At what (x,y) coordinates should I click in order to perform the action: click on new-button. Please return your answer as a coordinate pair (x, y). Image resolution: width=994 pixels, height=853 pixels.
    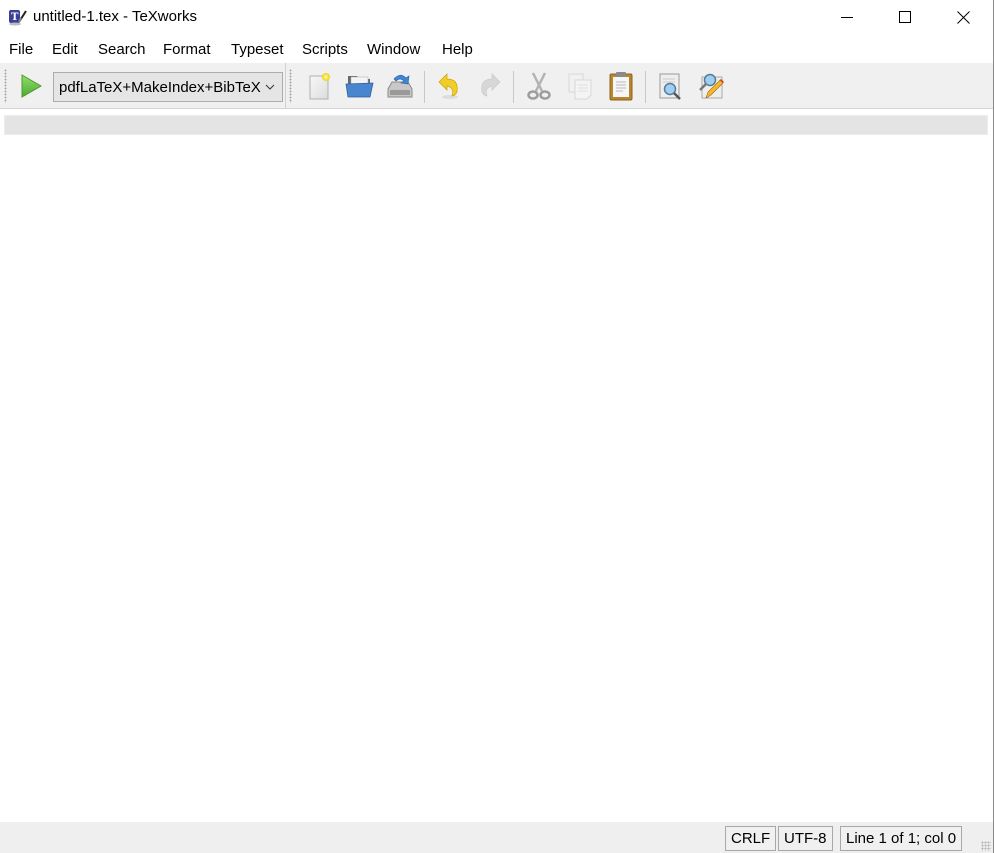
    Looking at the image, I should click on (318, 86).